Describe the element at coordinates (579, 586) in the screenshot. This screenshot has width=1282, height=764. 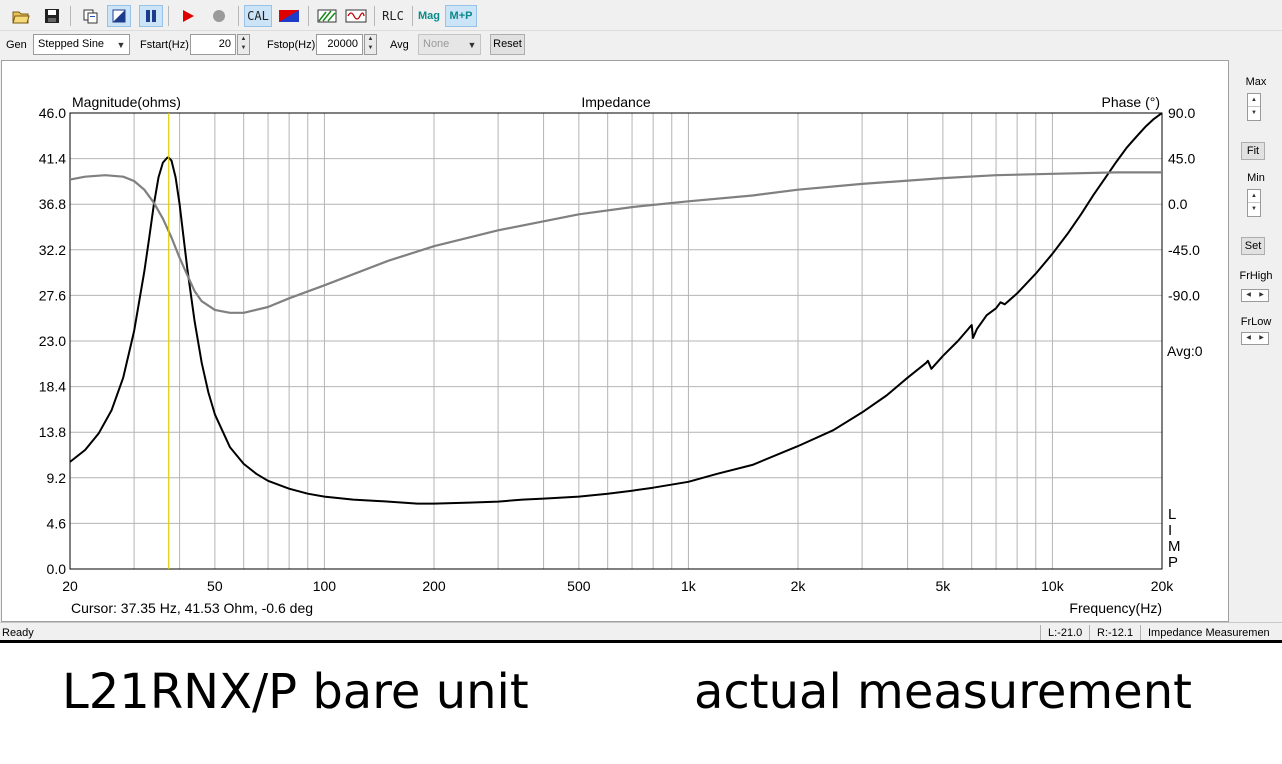
I see `x-tick-label: 500` at that location.